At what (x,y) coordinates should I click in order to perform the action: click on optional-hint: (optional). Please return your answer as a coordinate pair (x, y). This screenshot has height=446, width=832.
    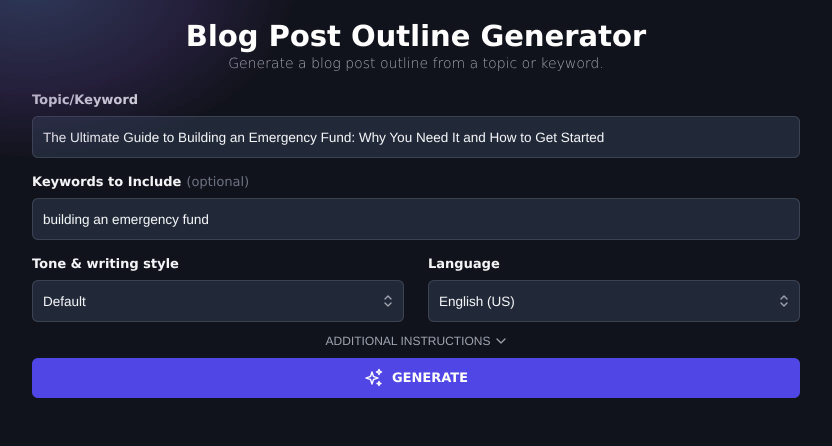
    Looking at the image, I should click on (218, 183).